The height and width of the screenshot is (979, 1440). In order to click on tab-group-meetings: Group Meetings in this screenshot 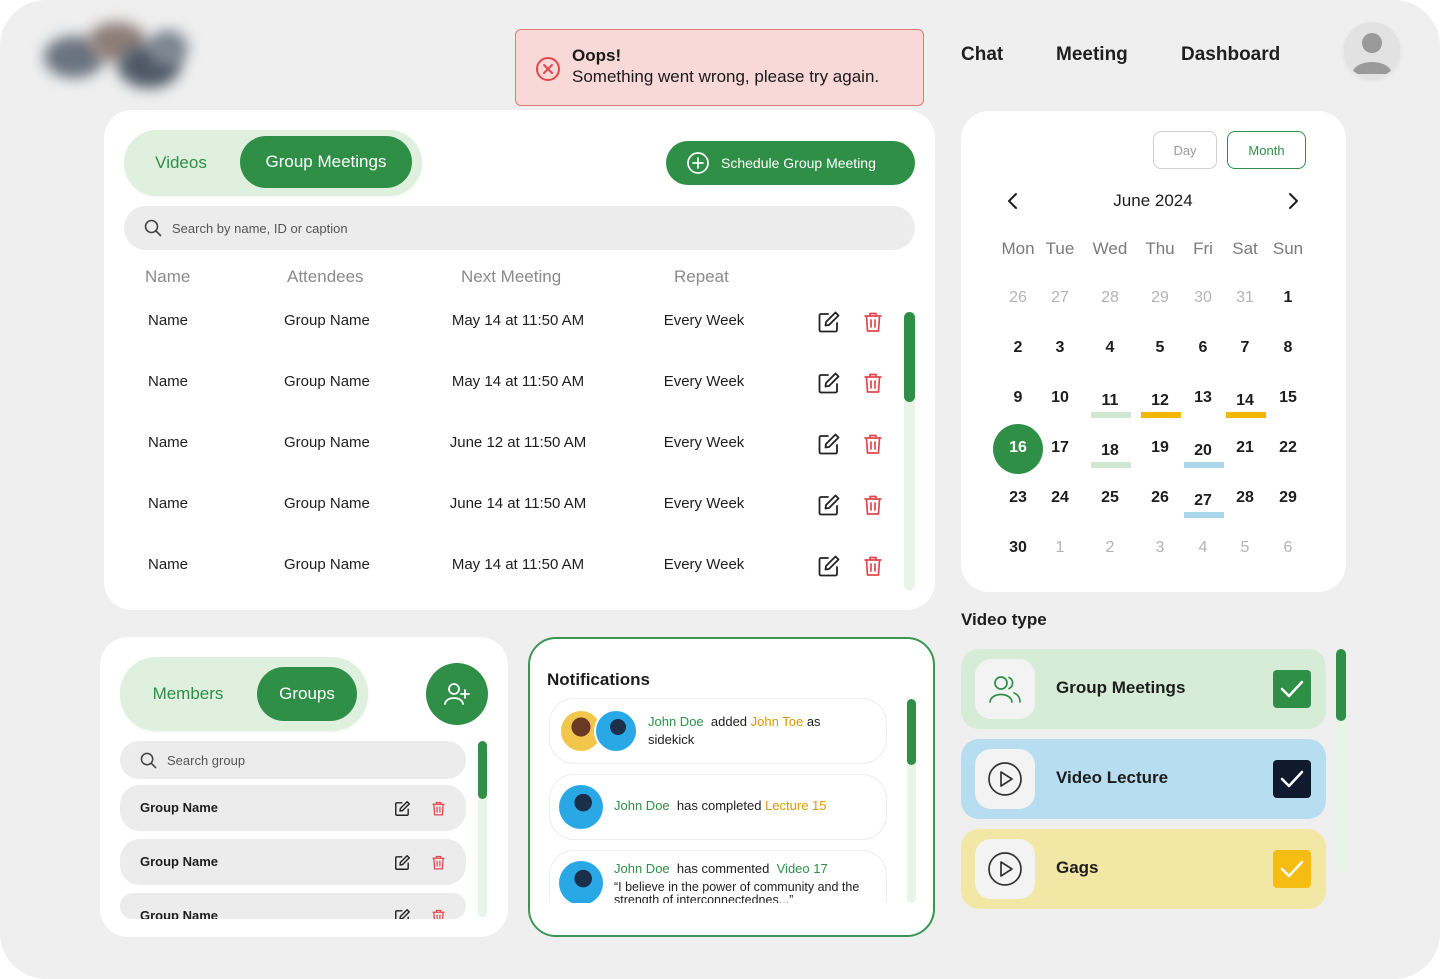, I will do `click(326, 162)`.